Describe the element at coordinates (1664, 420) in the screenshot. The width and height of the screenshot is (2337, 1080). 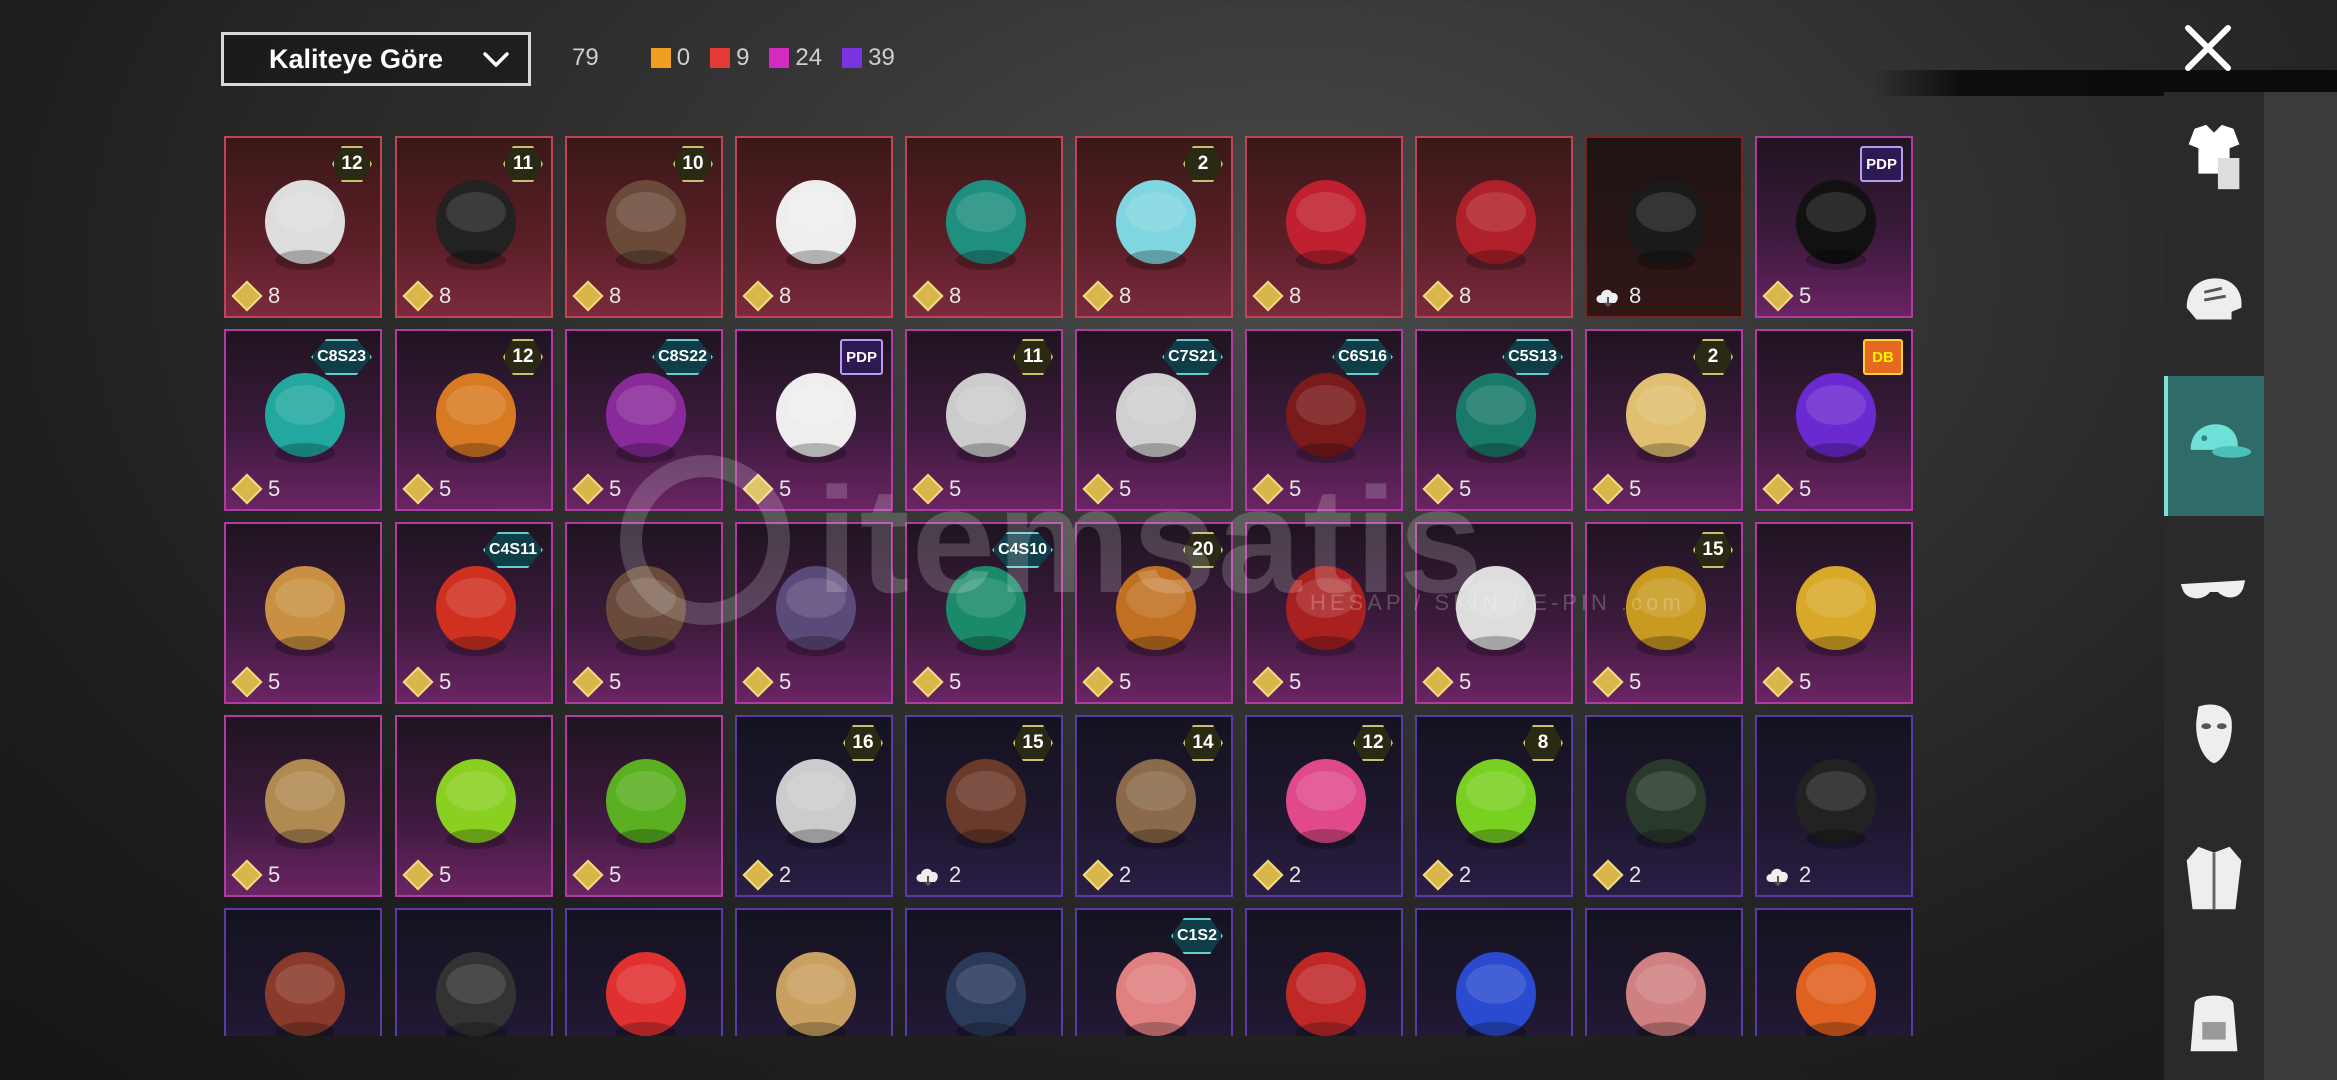
I see `item-card: 25` at that location.